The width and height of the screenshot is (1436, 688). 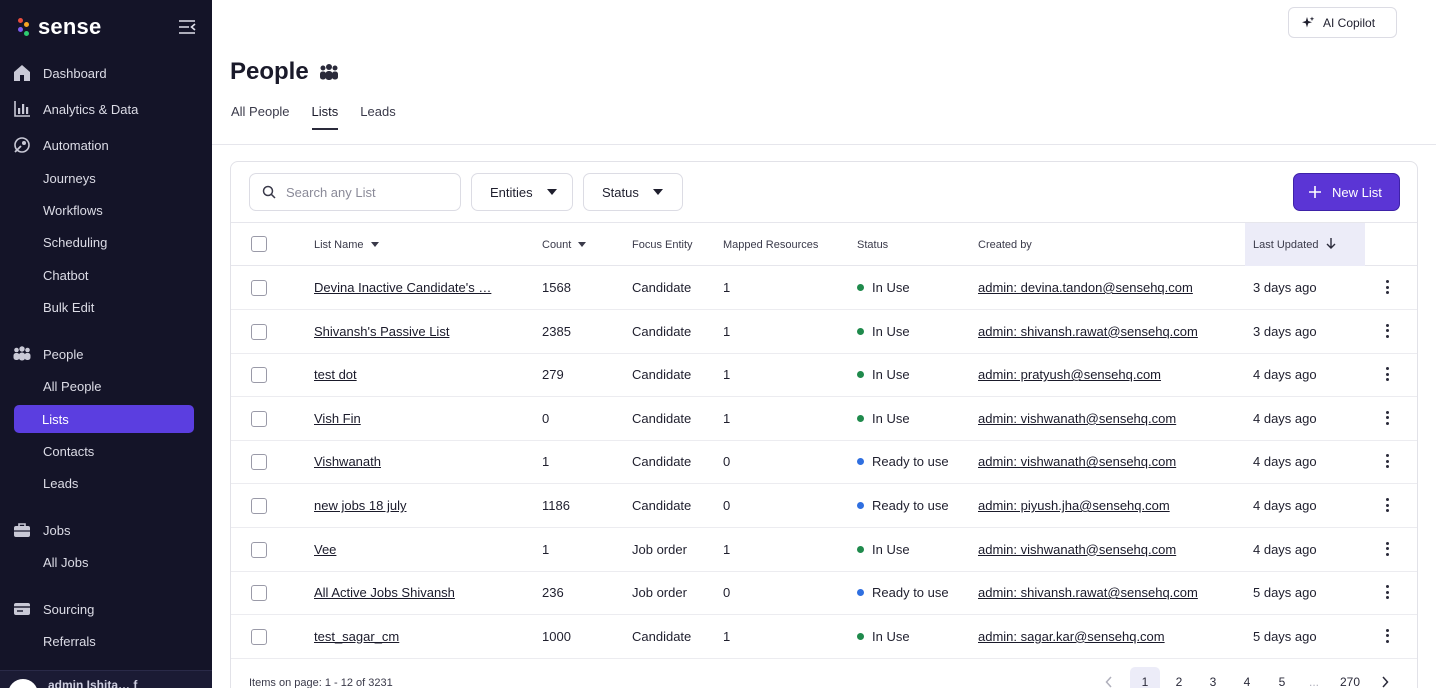 I want to click on cell-mapped-resources: 0, so click(x=726, y=461).